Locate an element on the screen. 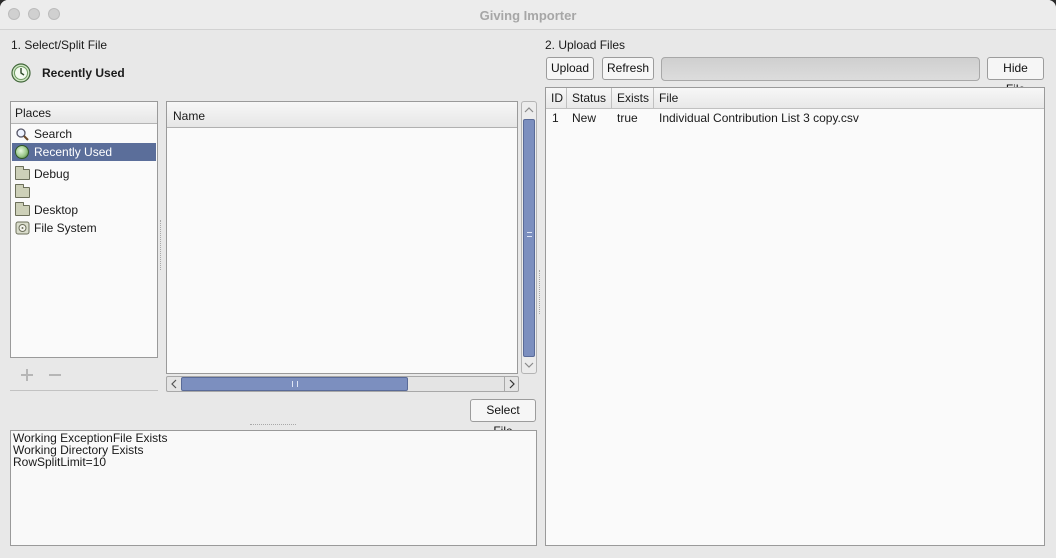 The height and width of the screenshot is (558, 1056). scroll-up-button is located at coordinates (529, 110).